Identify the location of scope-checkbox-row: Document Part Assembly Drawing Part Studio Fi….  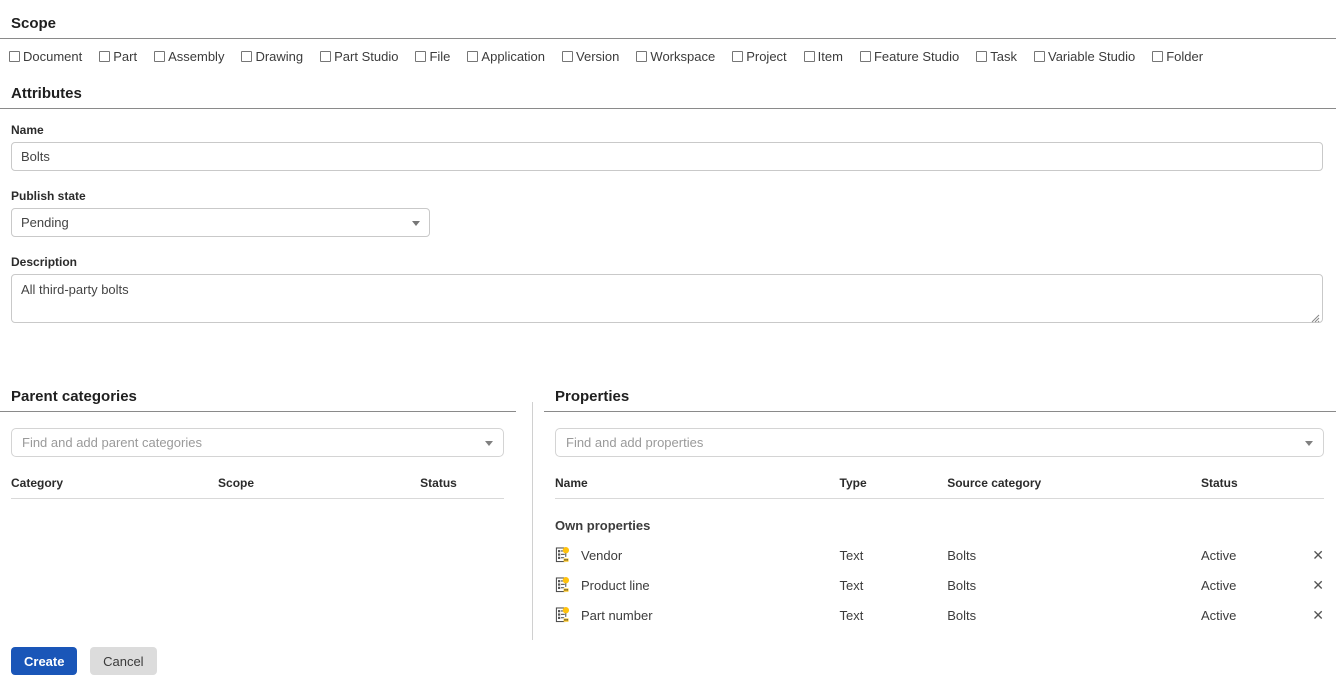
(668, 51).